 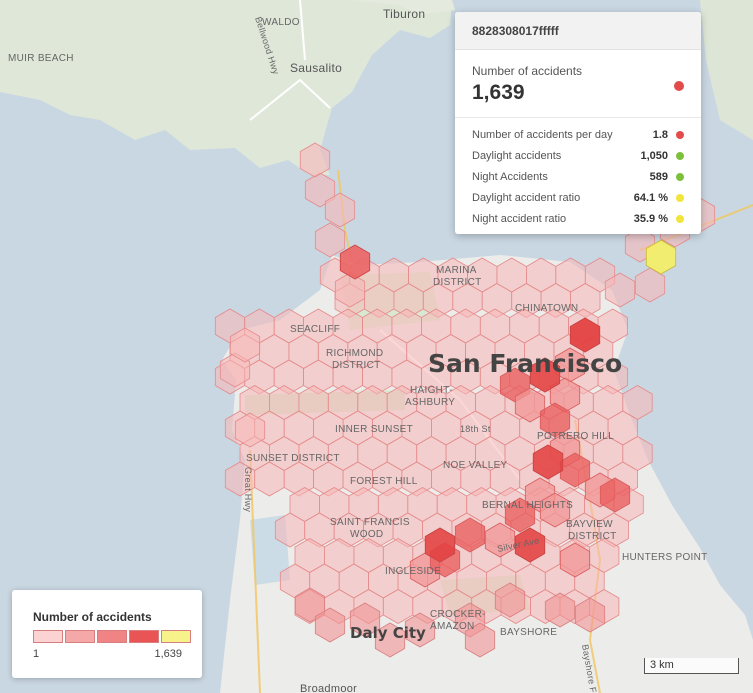 I want to click on tooltip-row: Daylight accidents 1,050, so click(x=578, y=155).